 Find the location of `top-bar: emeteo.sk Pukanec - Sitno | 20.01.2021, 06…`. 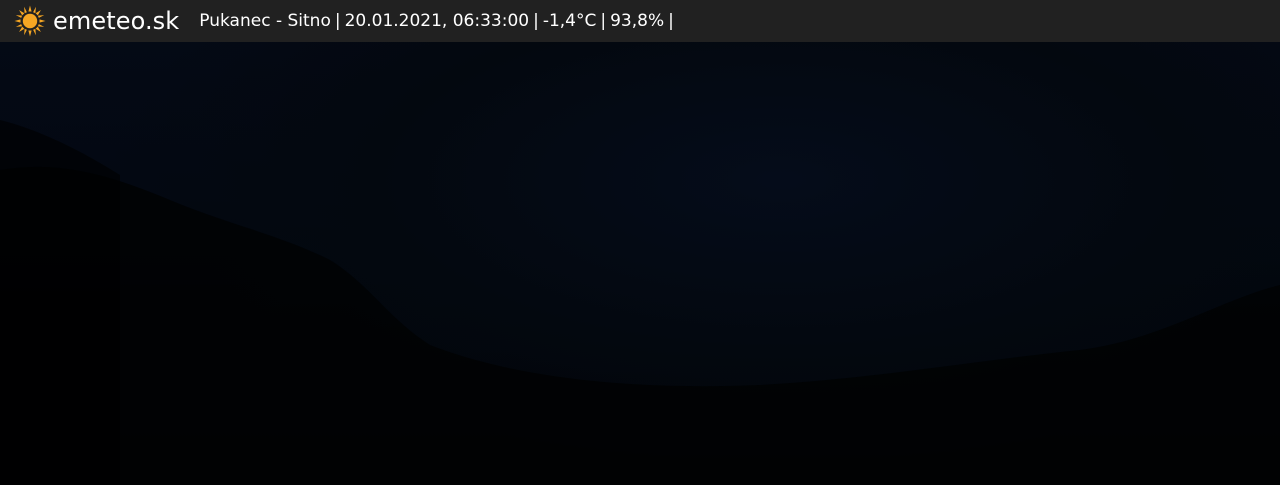

top-bar: emeteo.sk Pukanec - Sitno | 20.01.2021, 06… is located at coordinates (640, 21).